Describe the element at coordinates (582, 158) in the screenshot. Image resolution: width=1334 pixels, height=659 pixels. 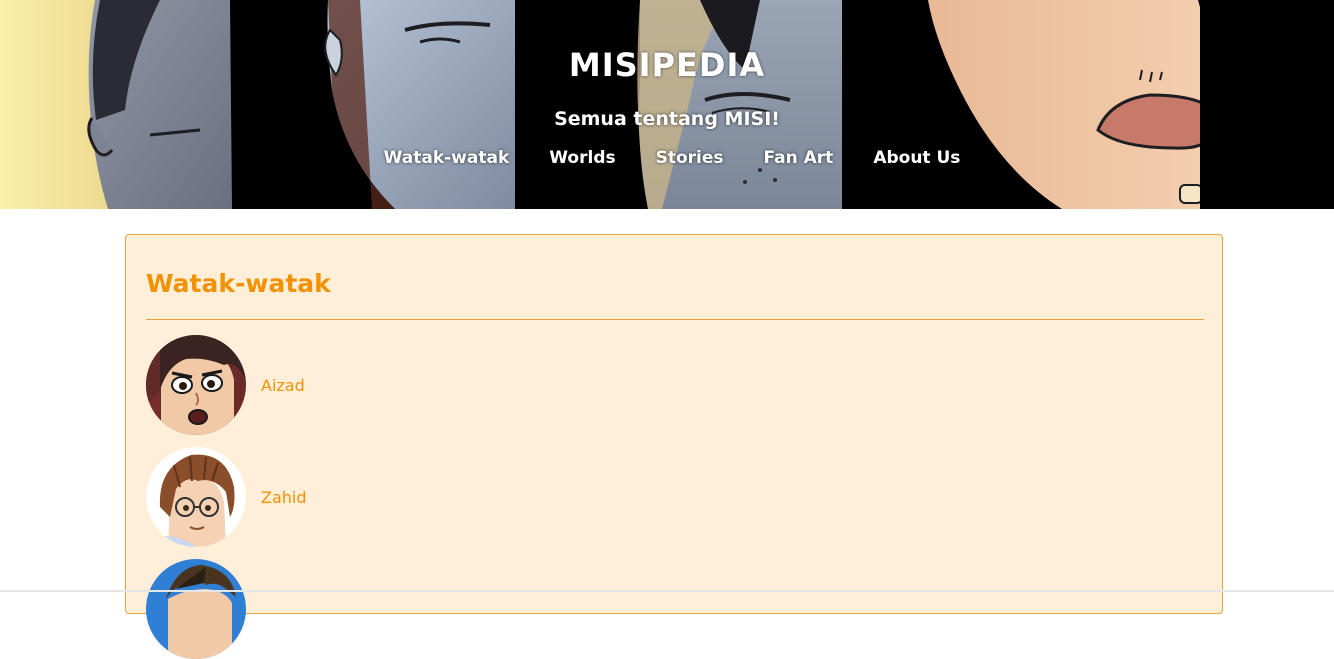
I see `nav-item-worlds: Worlds` at that location.